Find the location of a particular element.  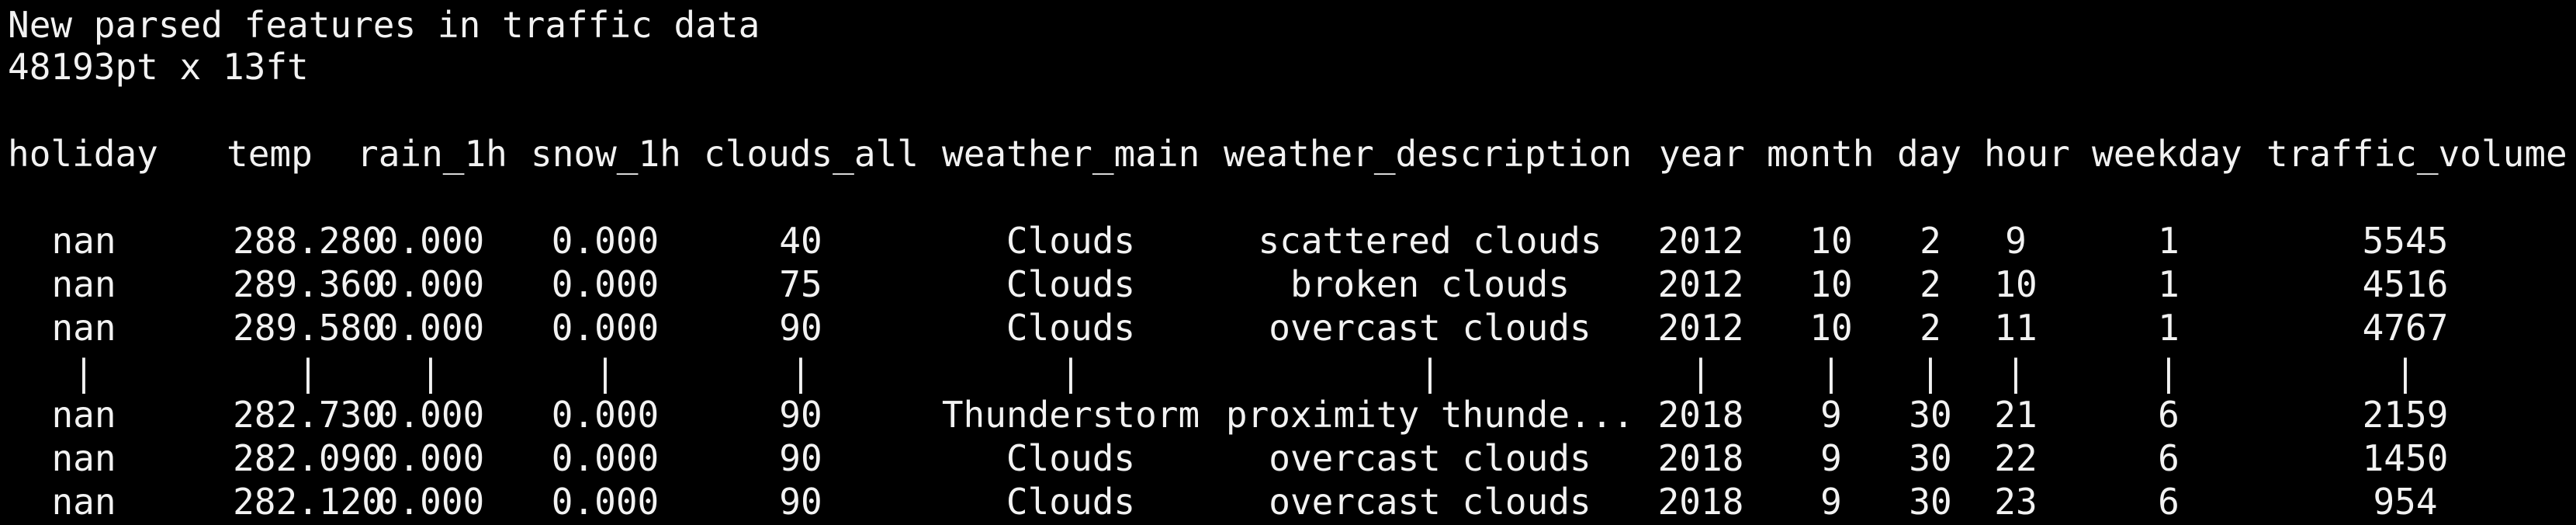

column-header-weekday: weekday is located at coordinates (2167, 154).